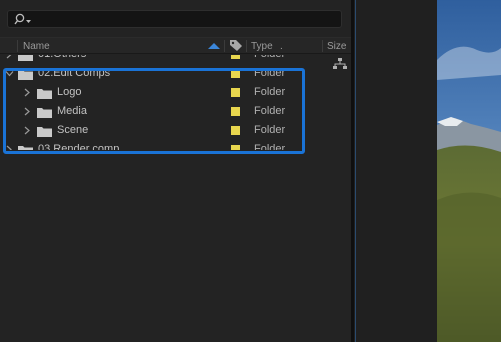 The height and width of the screenshot is (342, 501). Describe the element at coordinates (62, 59) in the screenshot. I see `item-name: 01.Others` at that location.